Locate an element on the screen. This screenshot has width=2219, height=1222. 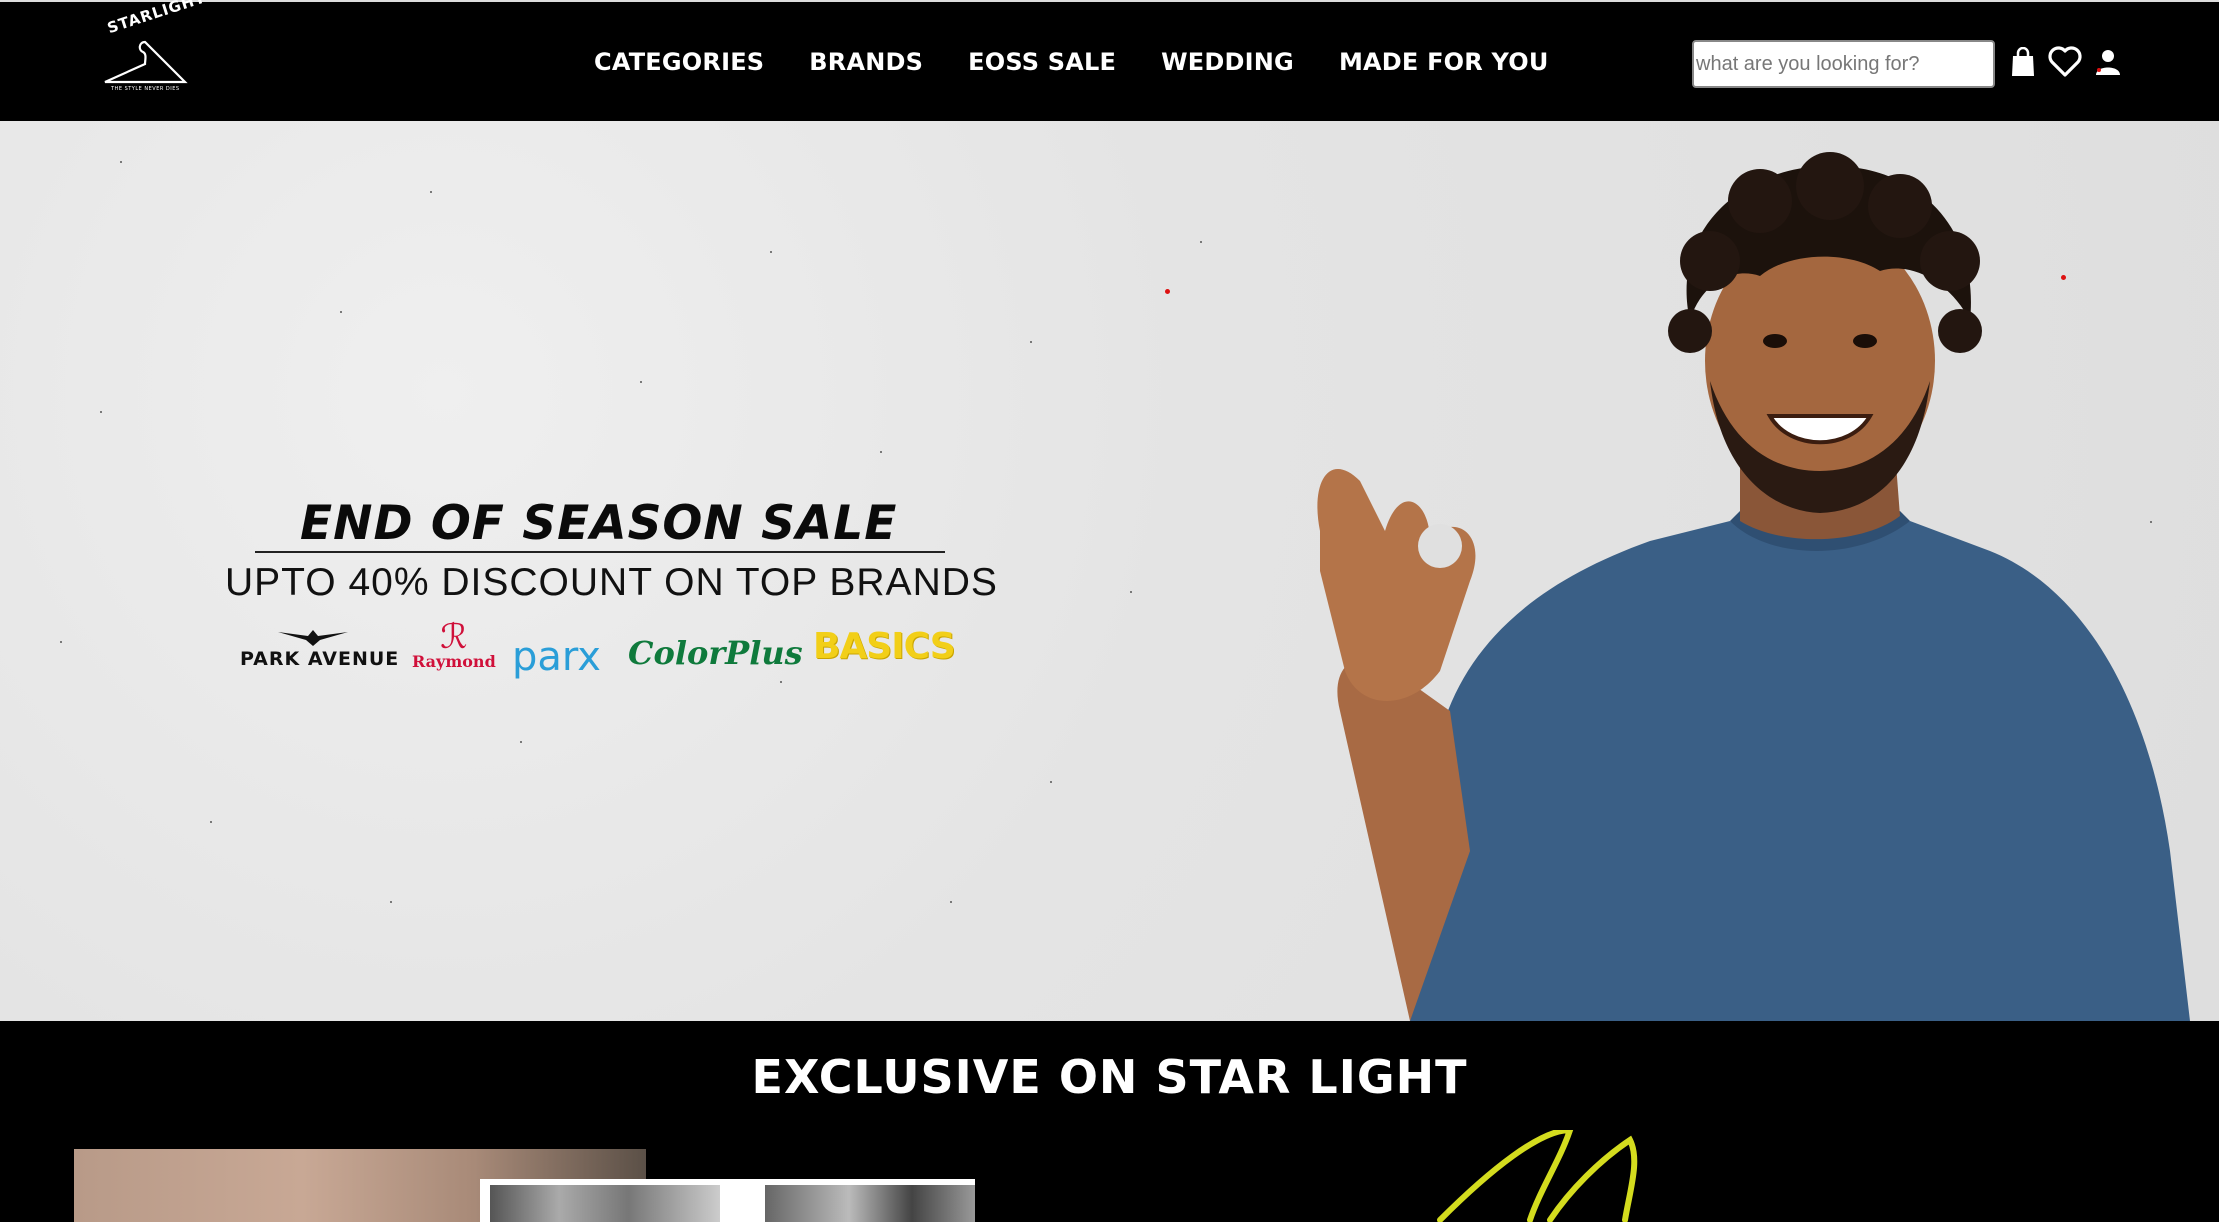
hero-divider is located at coordinates (600, 552).